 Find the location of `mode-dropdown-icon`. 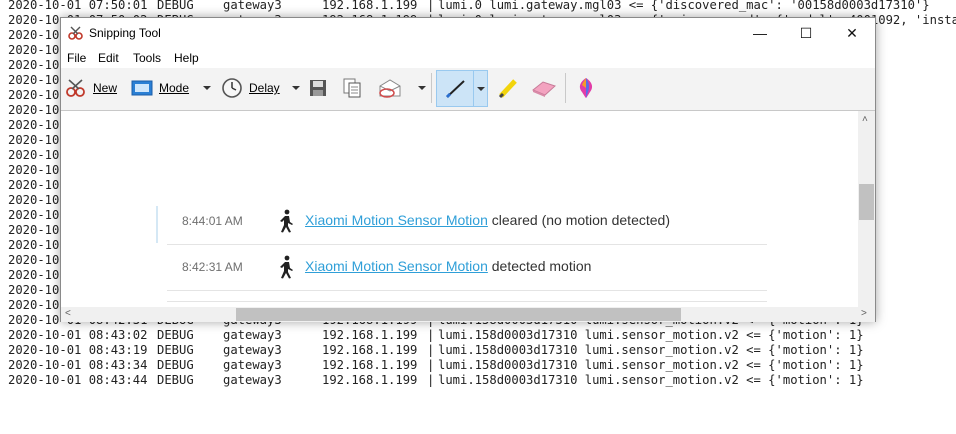

mode-dropdown-icon is located at coordinates (207, 88).